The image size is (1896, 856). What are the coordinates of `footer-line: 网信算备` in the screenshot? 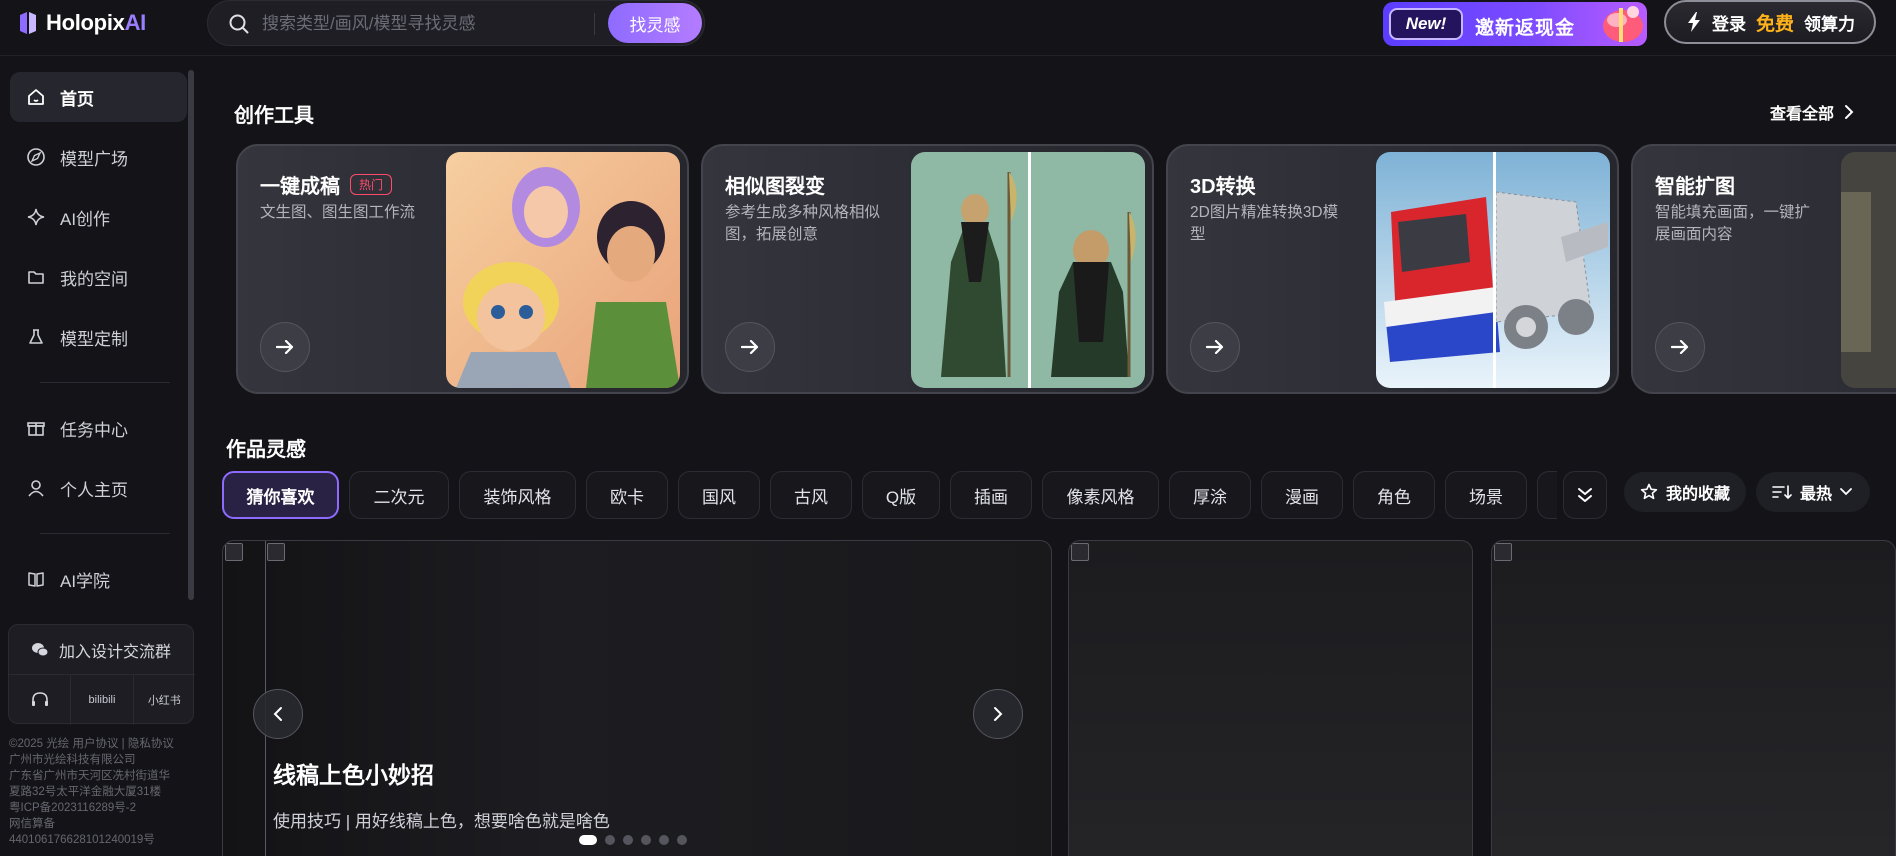 It's located at (32, 824).